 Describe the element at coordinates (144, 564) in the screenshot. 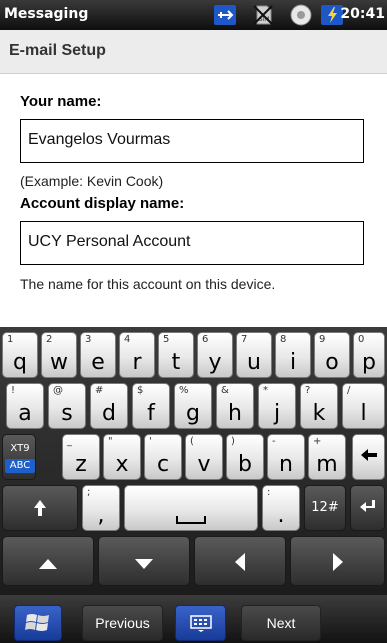

I see `arrow-down-icon` at that location.